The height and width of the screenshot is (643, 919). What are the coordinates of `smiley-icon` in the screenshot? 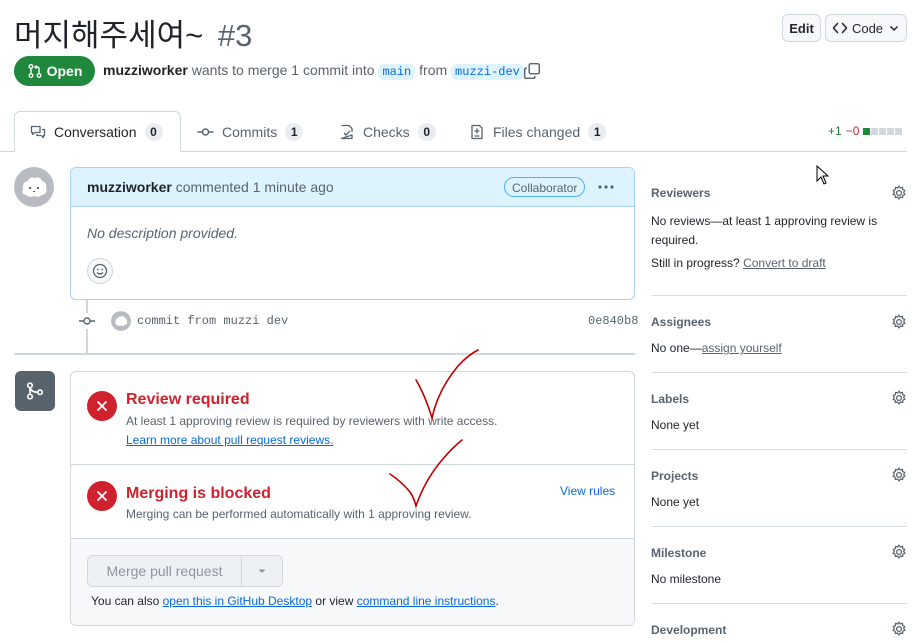 It's located at (100, 271).